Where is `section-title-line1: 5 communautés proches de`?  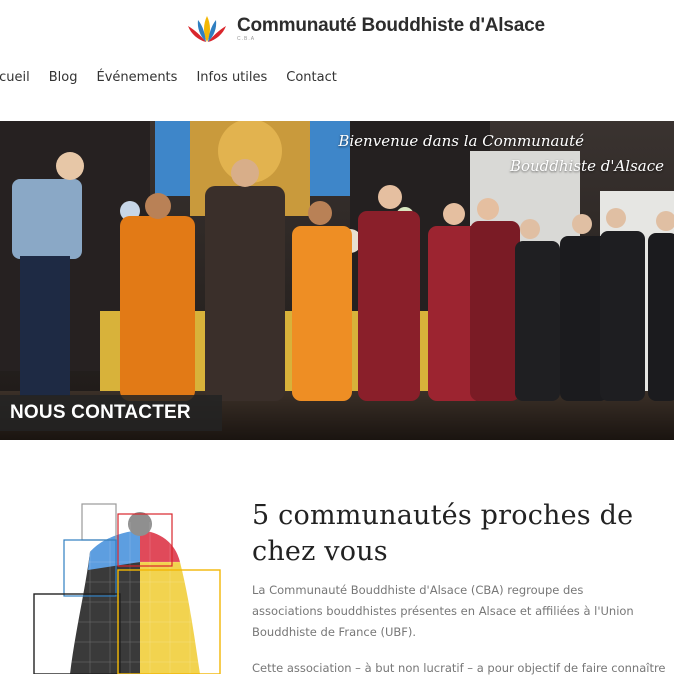 section-title-line1: 5 communautés proches de is located at coordinates (443, 515).